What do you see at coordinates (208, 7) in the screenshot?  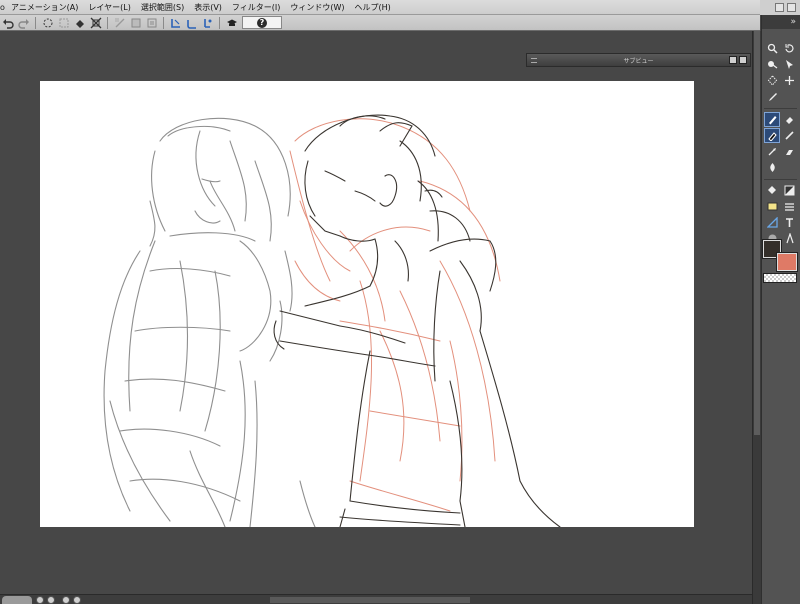 I see `menu-view: 表示(V)` at bounding box center [208, 7].